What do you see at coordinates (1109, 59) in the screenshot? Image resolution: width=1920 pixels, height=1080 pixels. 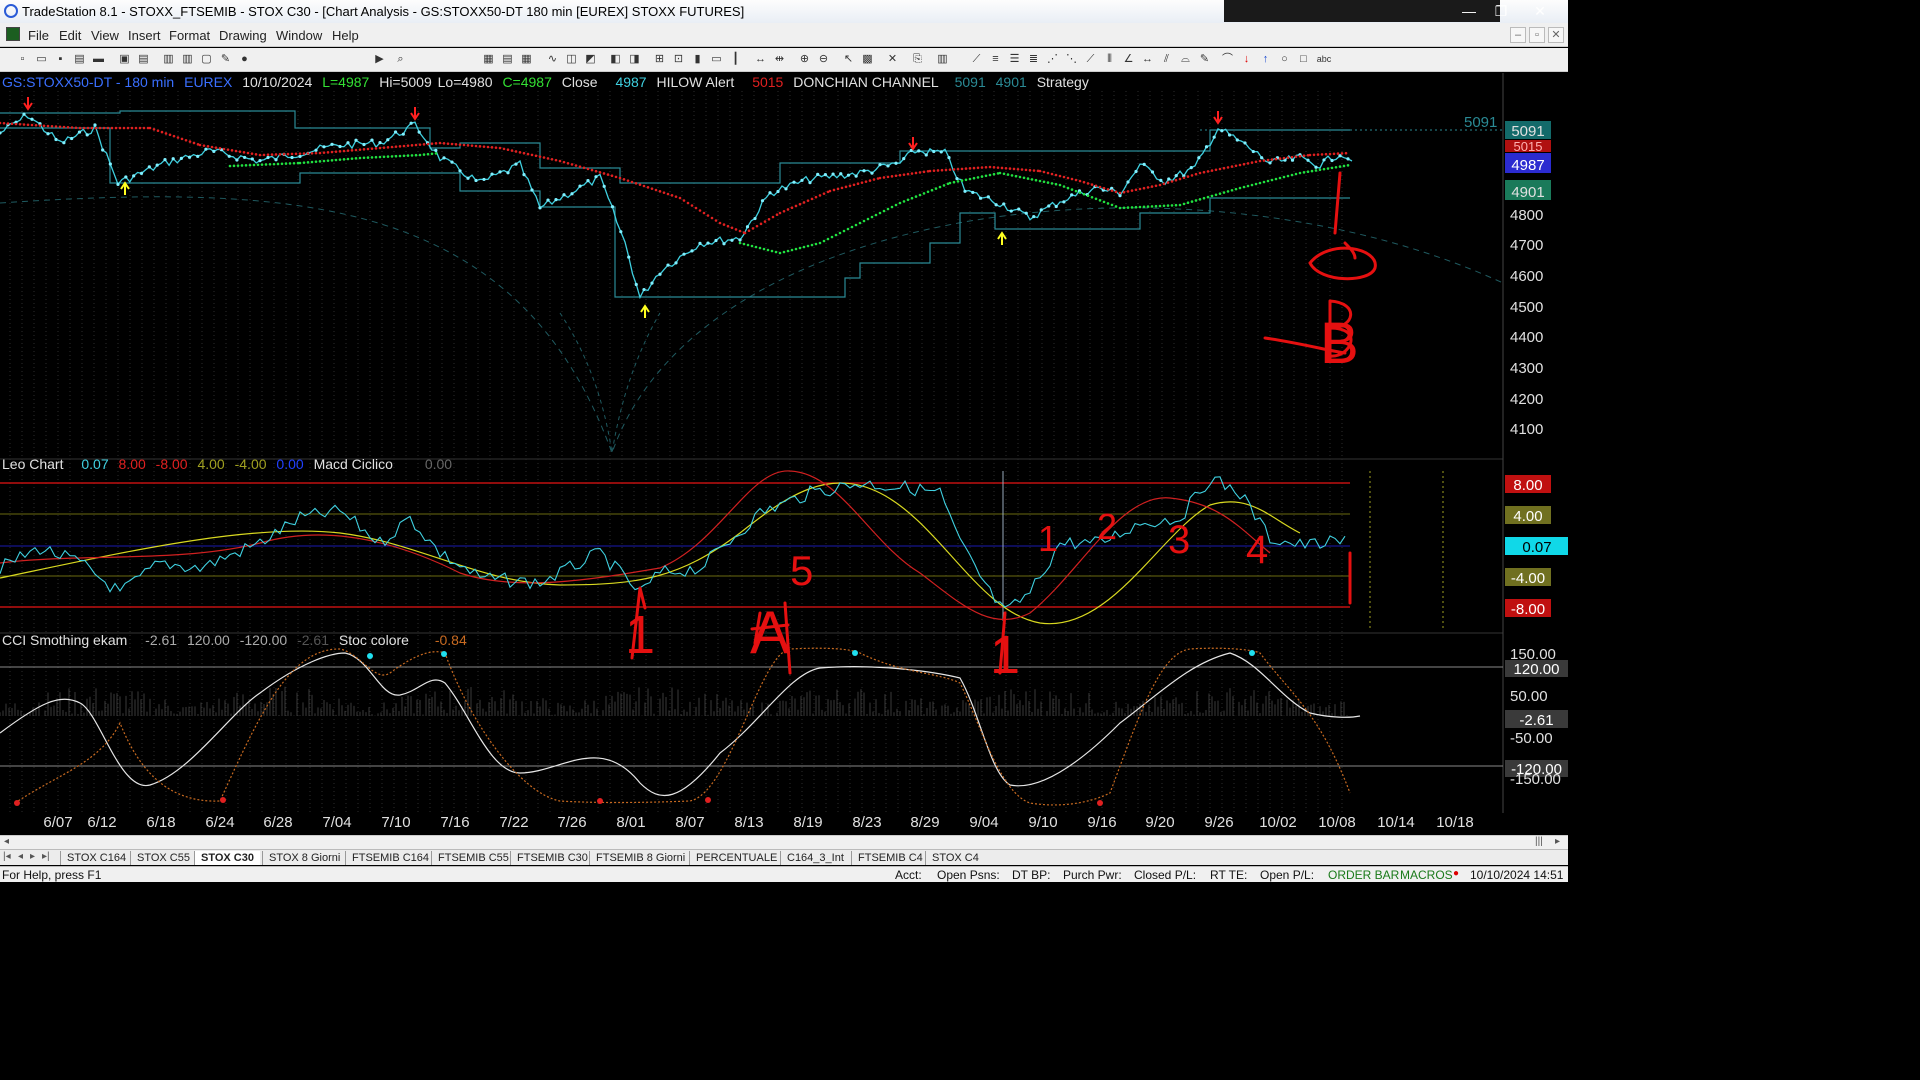 I see `cycle-icon: ⦀` at bounding box center [1109, 59].